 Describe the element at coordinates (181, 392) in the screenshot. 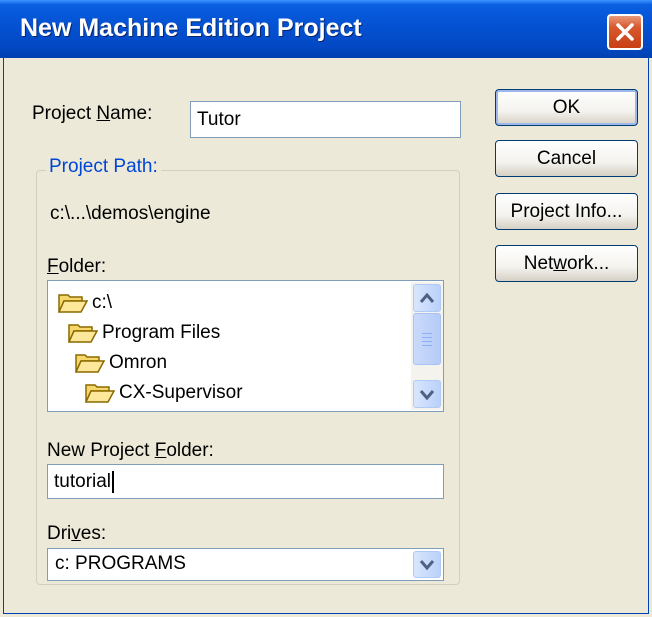

I see `folder-item-label: CX-Supervisor` at that location.